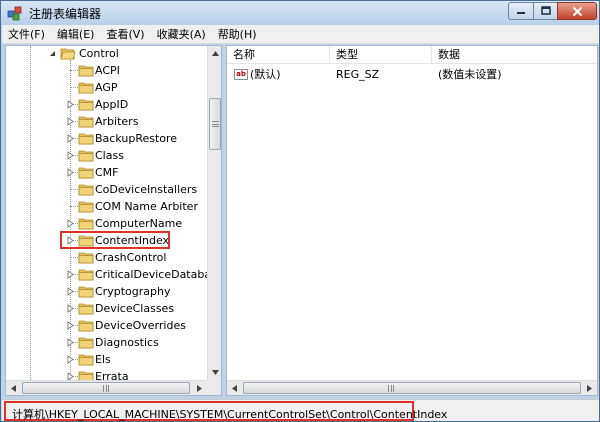  What do you see at coordinates (300, 13) in the screenshot?
I see `title-bar: 注册表编辑器` at bounding box center [300, 13].